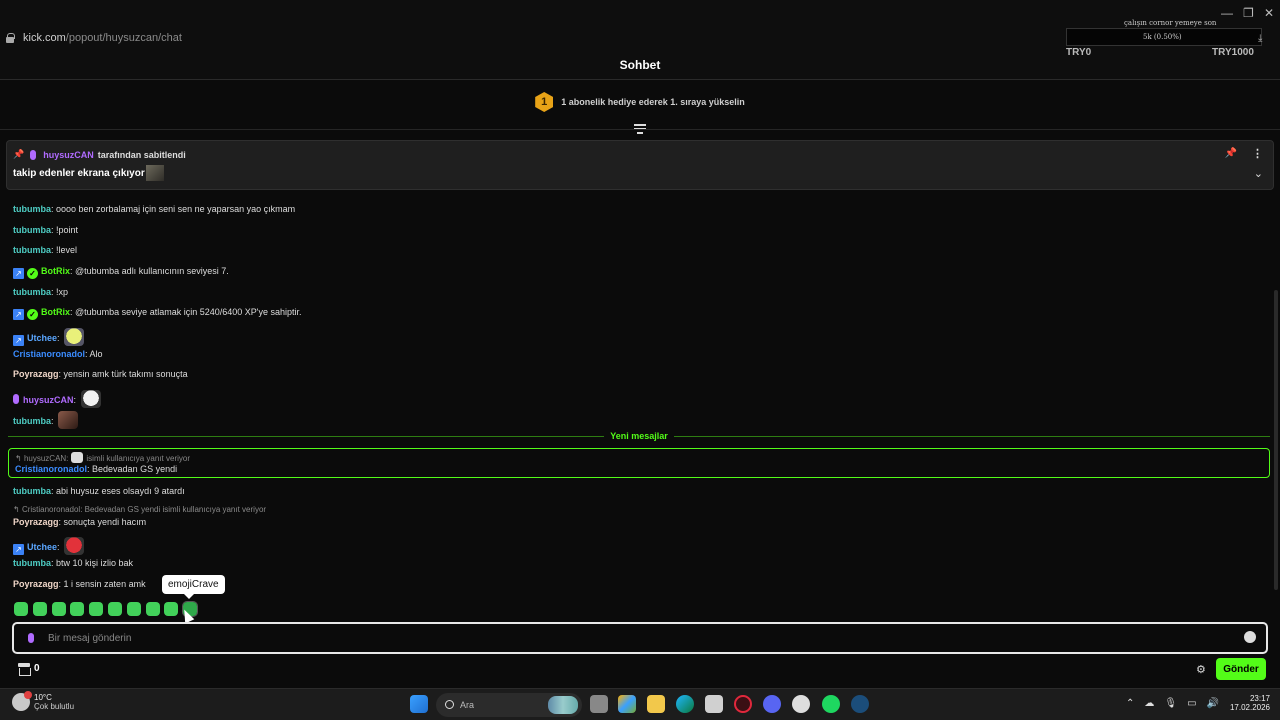  I want to click on weather-widget: 10°C Çok bulutlu, so click(43, 701).